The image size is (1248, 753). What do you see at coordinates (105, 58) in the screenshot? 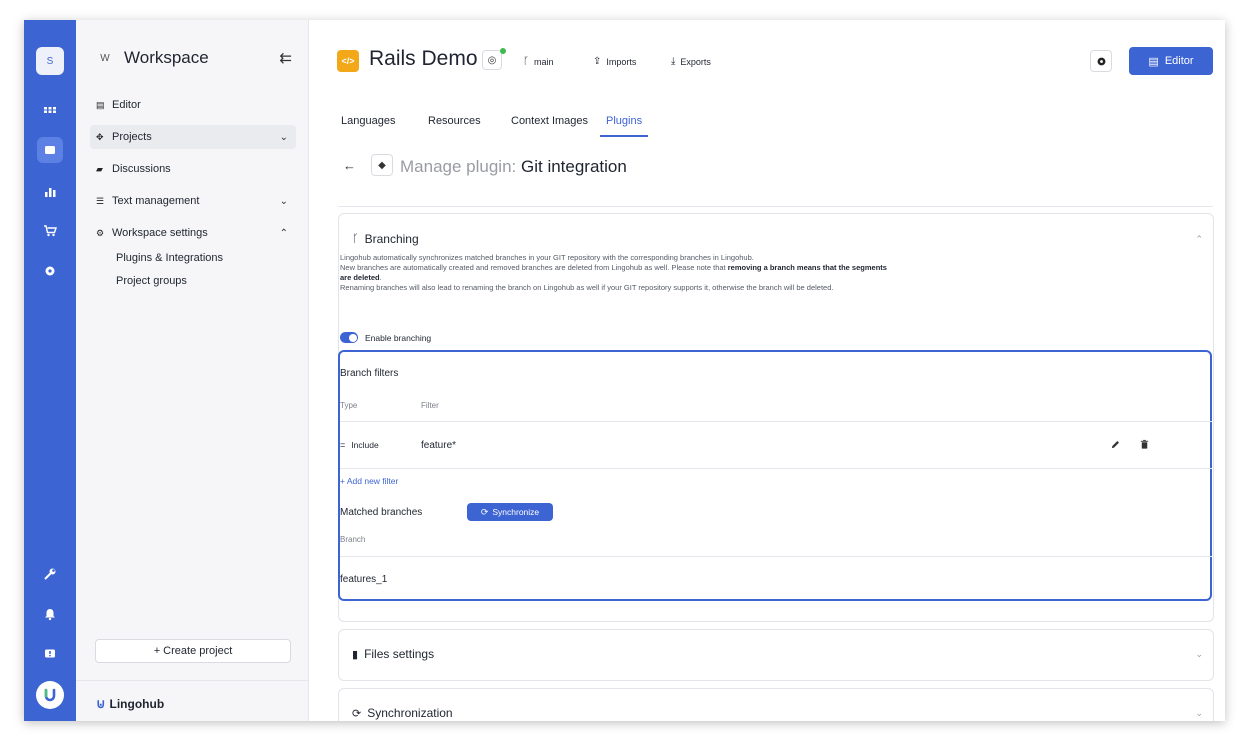
I see `workspace-badge: W` at bounding box center [105, 58].